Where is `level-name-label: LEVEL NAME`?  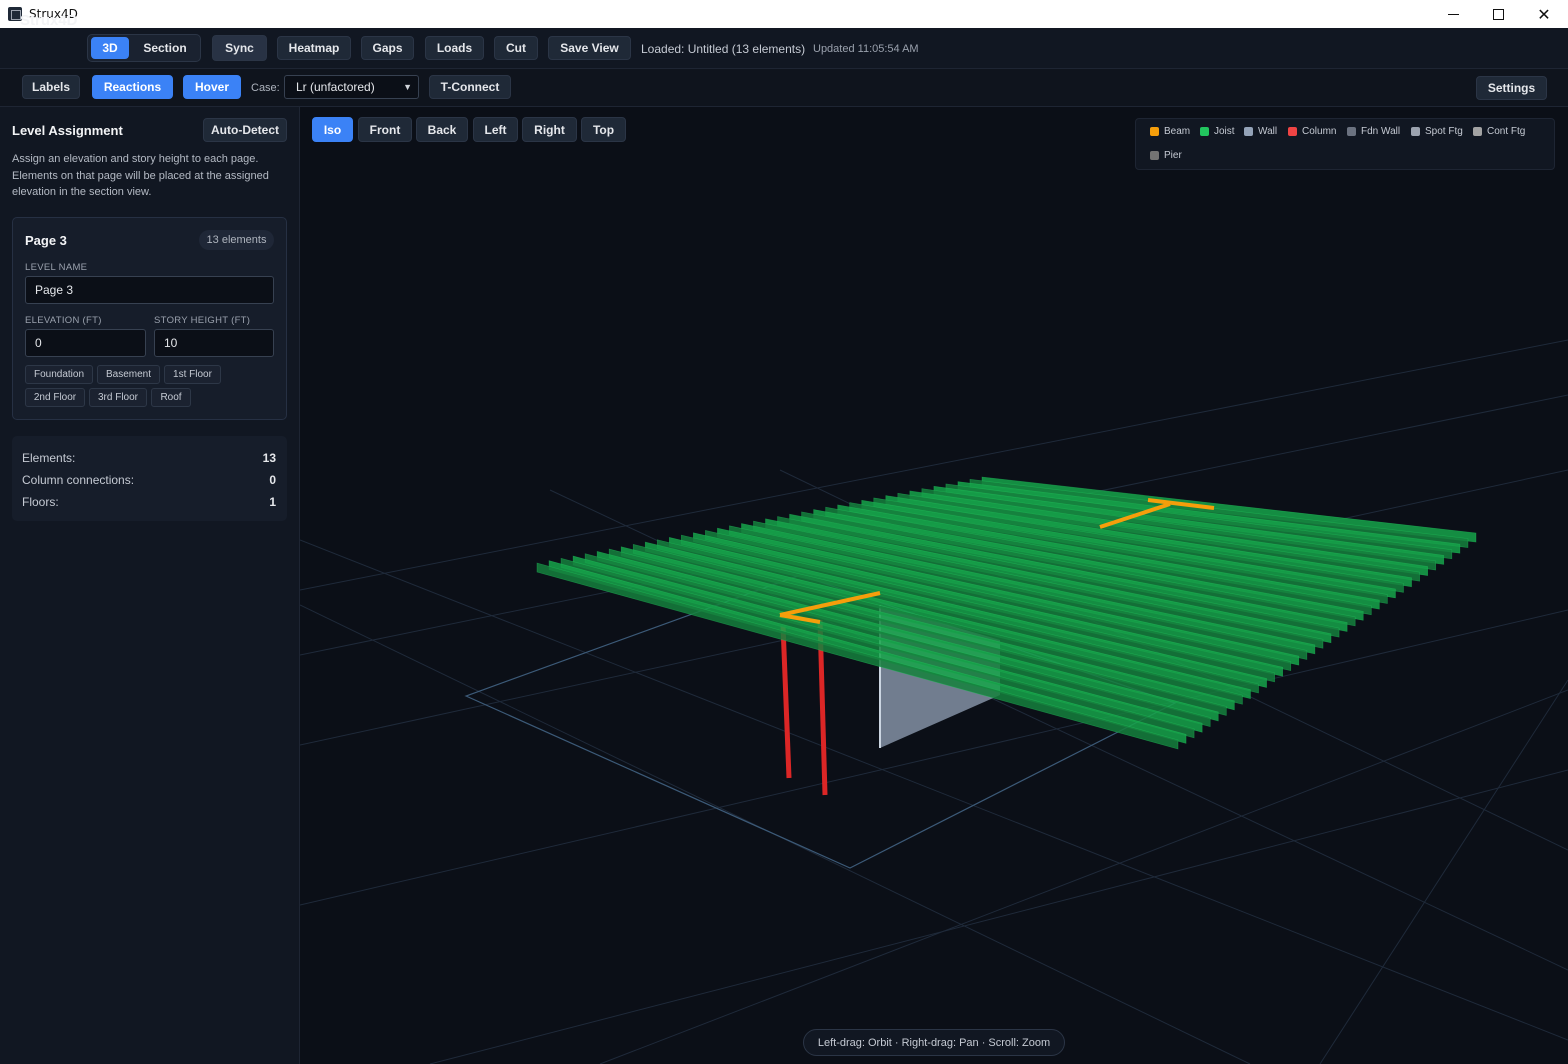
level-name-label: LEVEL NAME is located at coordinates (56, 267).